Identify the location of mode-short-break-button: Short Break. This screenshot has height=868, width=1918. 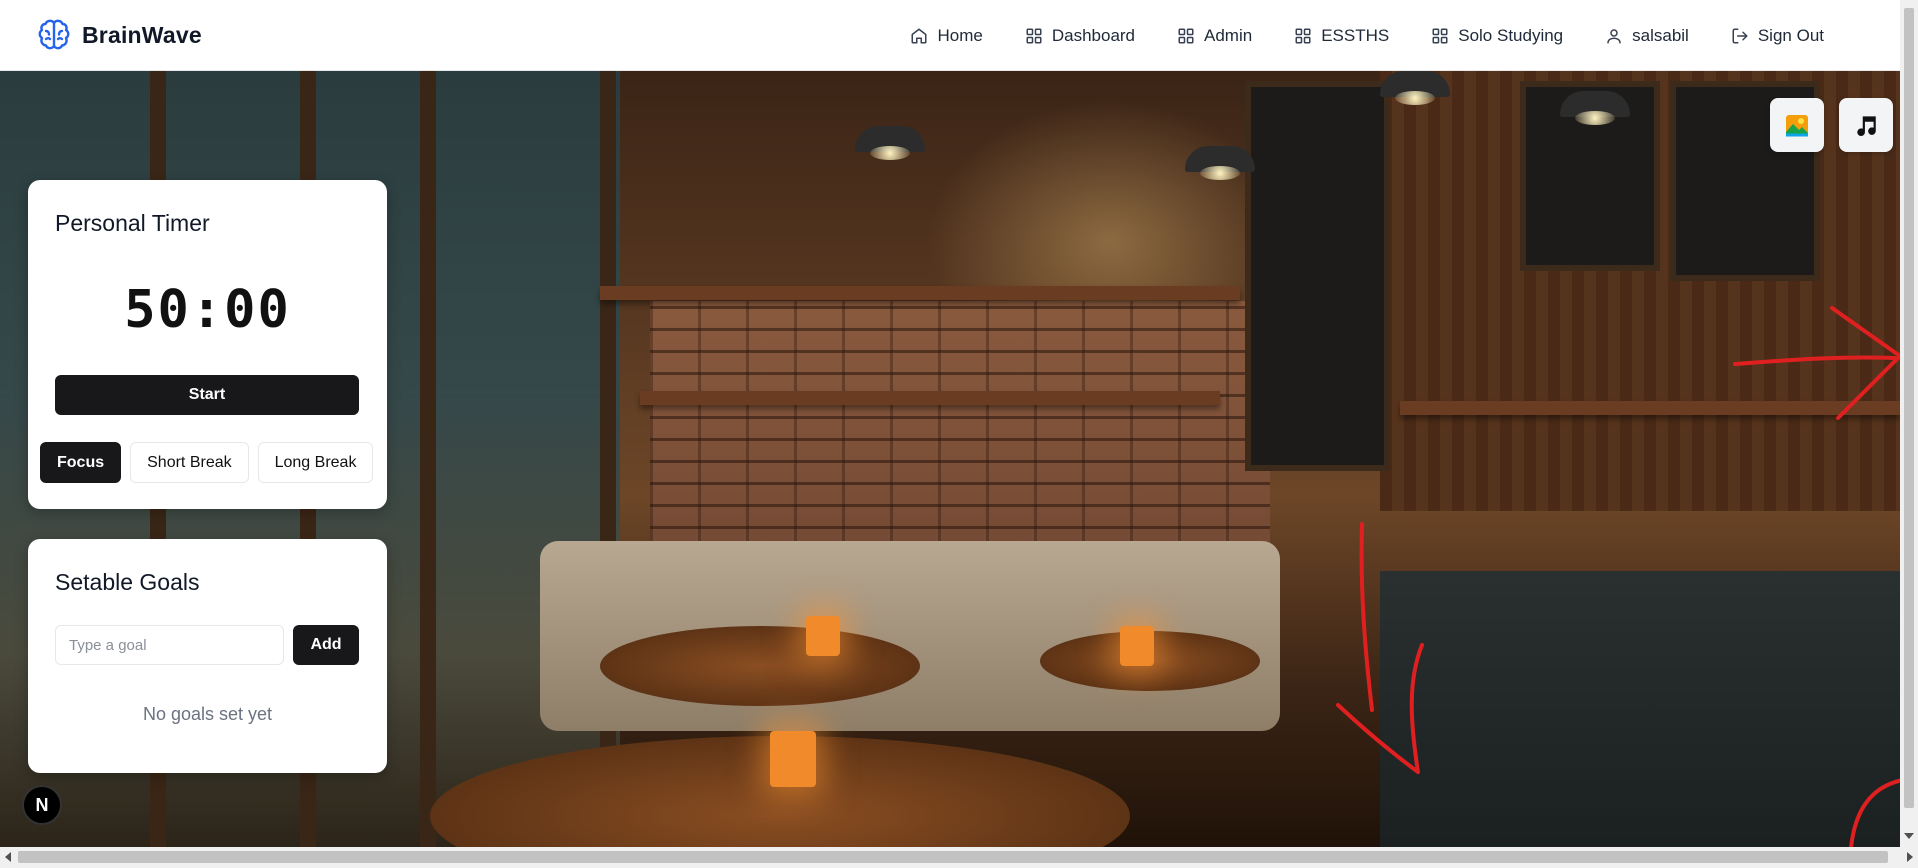
(189, 462).